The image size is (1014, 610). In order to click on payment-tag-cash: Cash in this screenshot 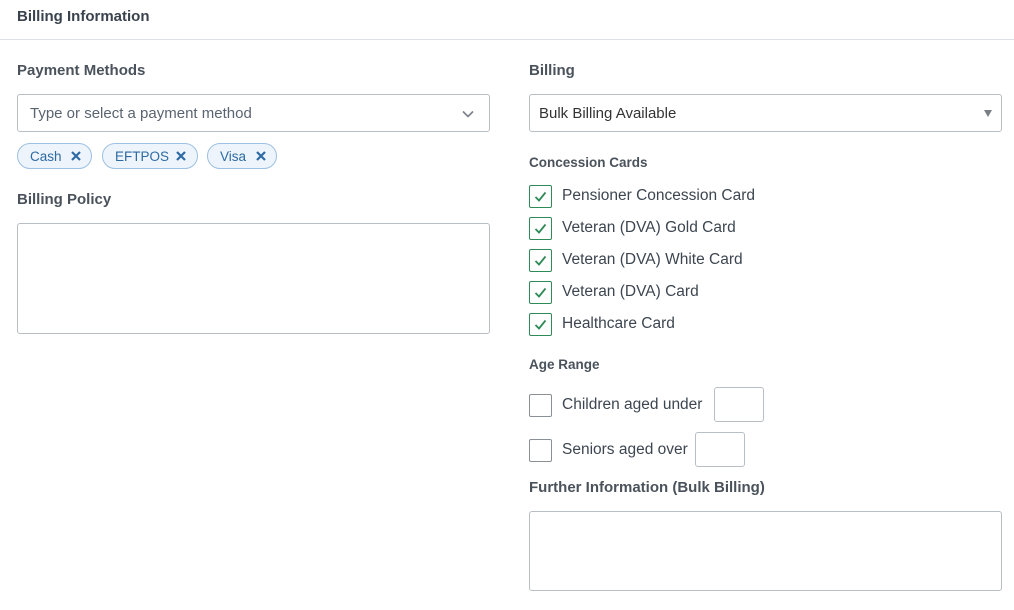, I will do `click(54, 156)`.